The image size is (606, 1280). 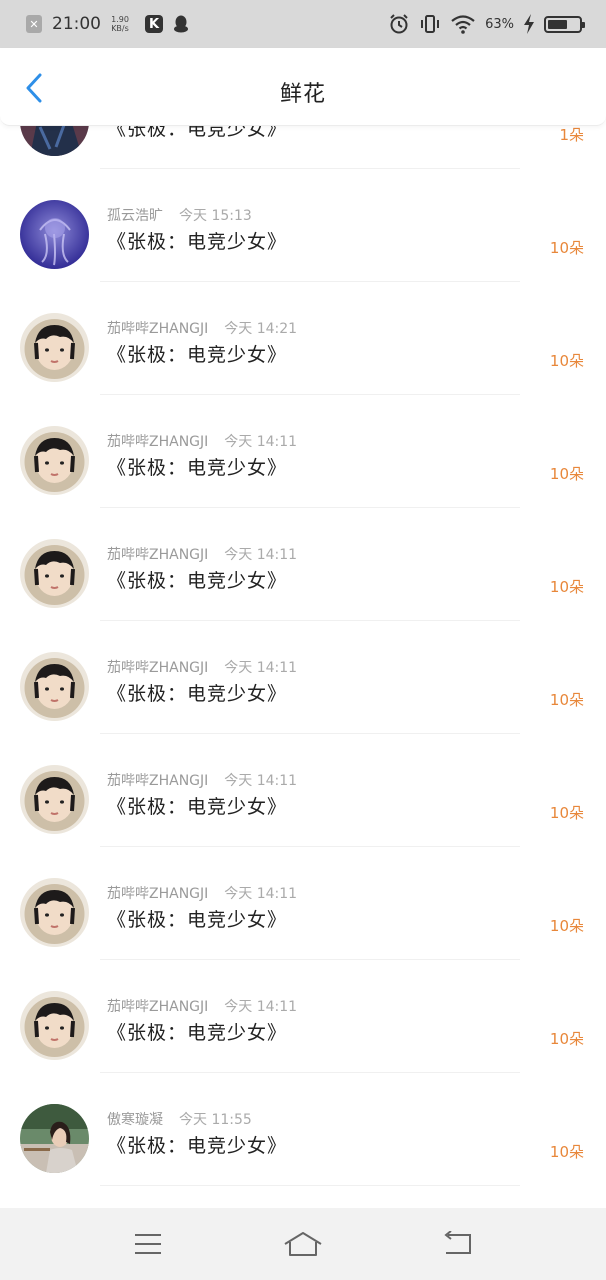 What do you see at coordinates (120, 28) in the screenshot?
I see `network-speed-unit: KB/s` at bounding box center [120, 28].